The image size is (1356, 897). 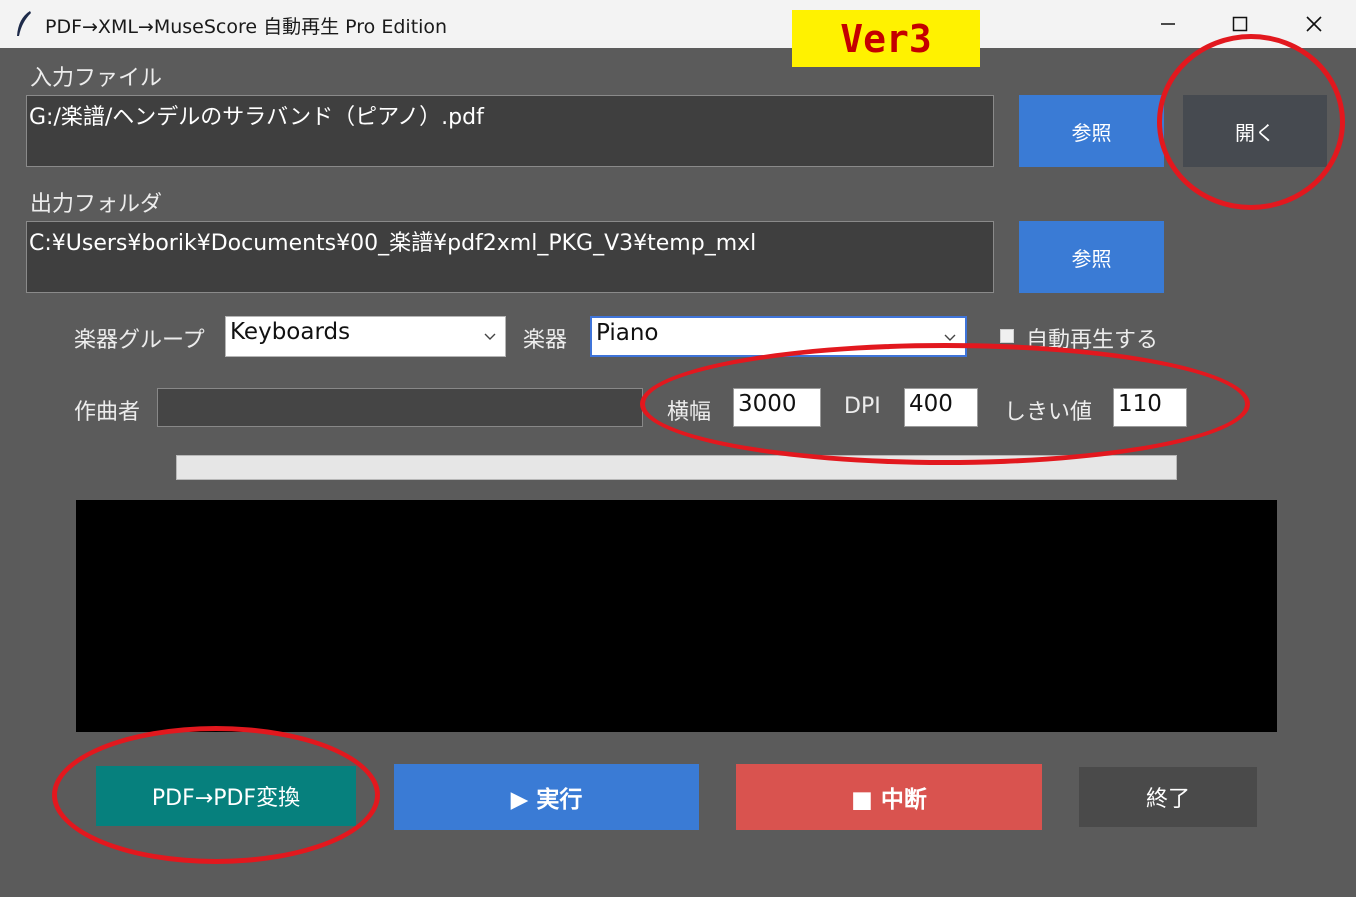 I want to click on instrument-group-select: Keyboards, so click(x=365, y=336).